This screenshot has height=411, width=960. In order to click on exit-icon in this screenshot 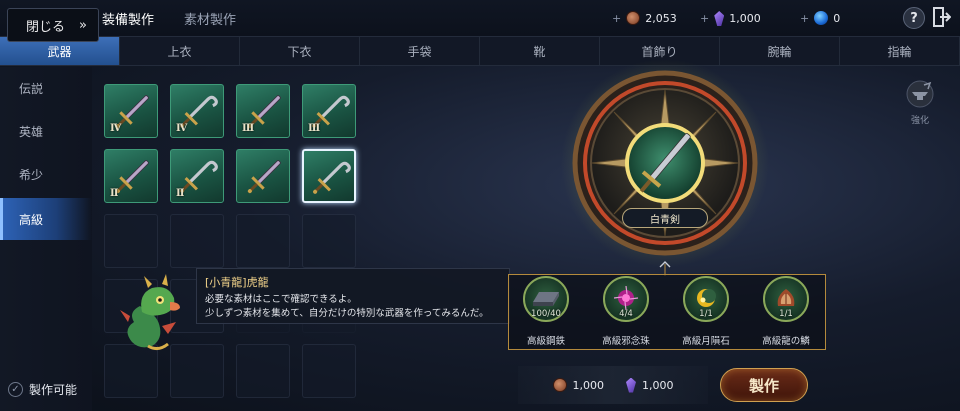, I will do `click(942, 17)`.